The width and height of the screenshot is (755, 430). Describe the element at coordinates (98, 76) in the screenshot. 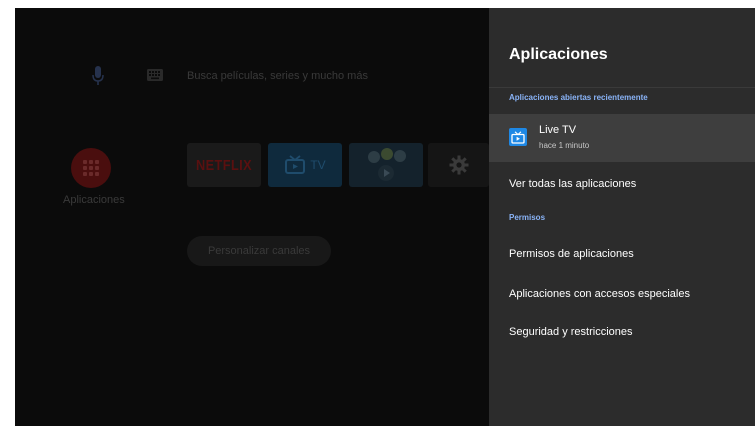

I see `microphone-icon` at that location.